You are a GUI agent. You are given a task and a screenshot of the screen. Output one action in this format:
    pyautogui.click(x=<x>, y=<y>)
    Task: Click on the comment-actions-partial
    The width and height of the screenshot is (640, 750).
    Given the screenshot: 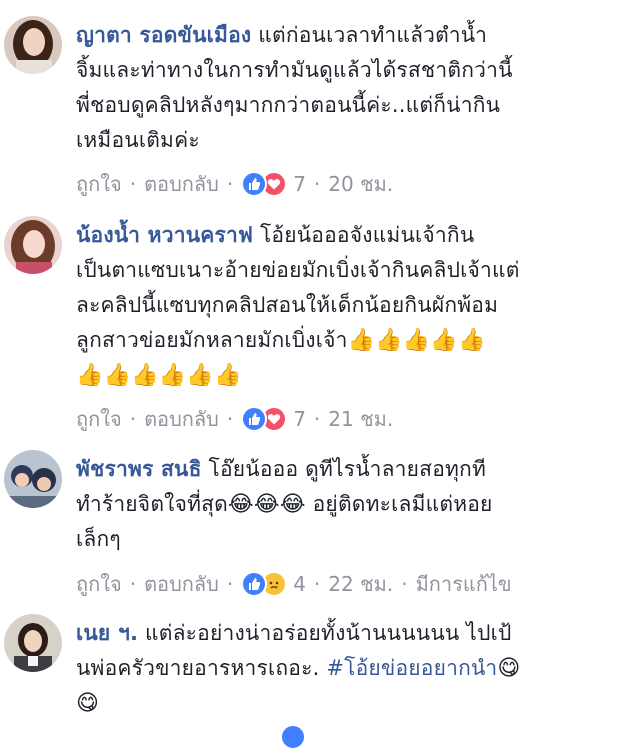 What is the action you would take?
    pyautogui.click(x=191, y=737)
    